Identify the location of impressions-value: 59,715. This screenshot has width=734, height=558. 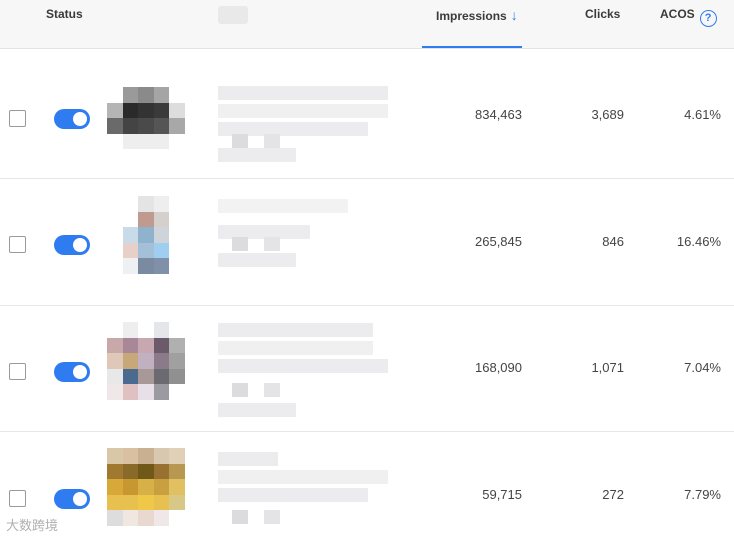
(502, 494).